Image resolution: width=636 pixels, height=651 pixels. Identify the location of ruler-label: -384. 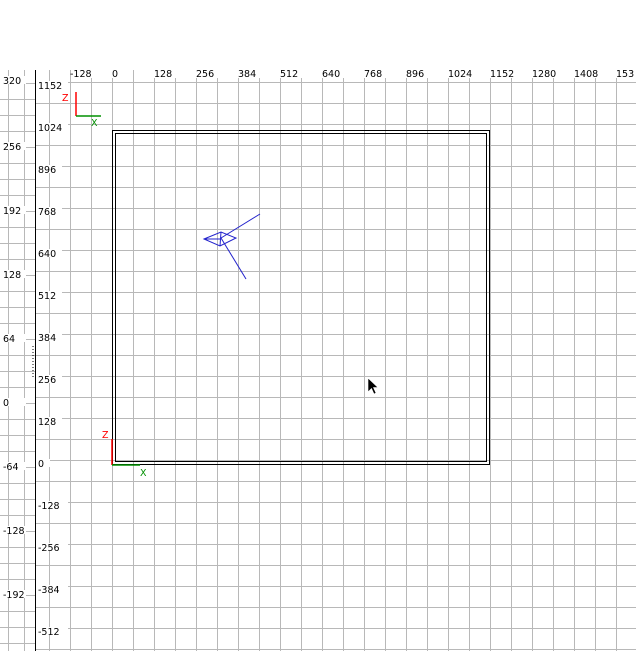
(49, 590).